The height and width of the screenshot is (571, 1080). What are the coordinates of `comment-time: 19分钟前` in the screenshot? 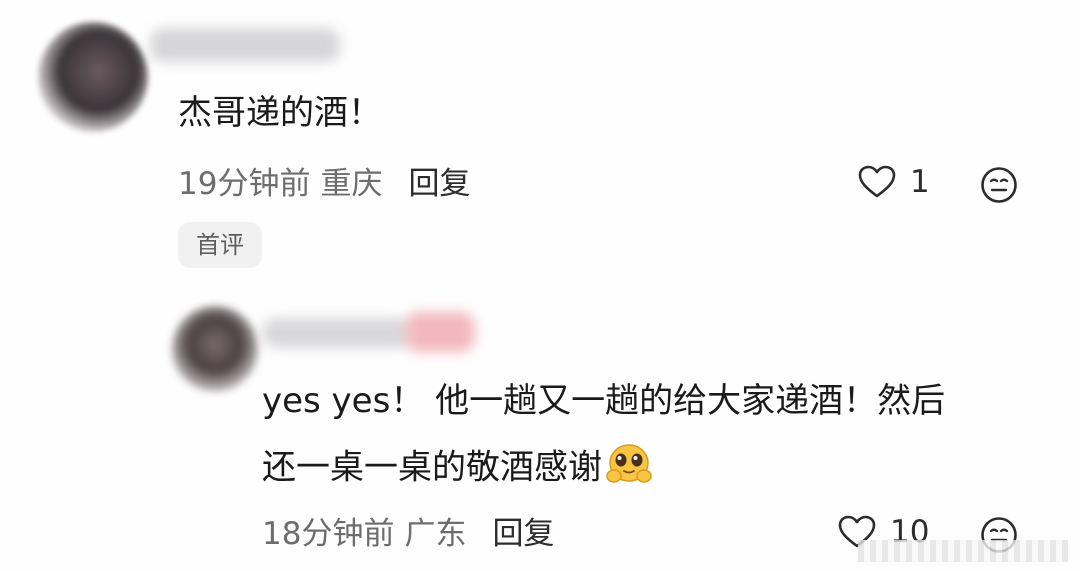 It's located at (244, 184).